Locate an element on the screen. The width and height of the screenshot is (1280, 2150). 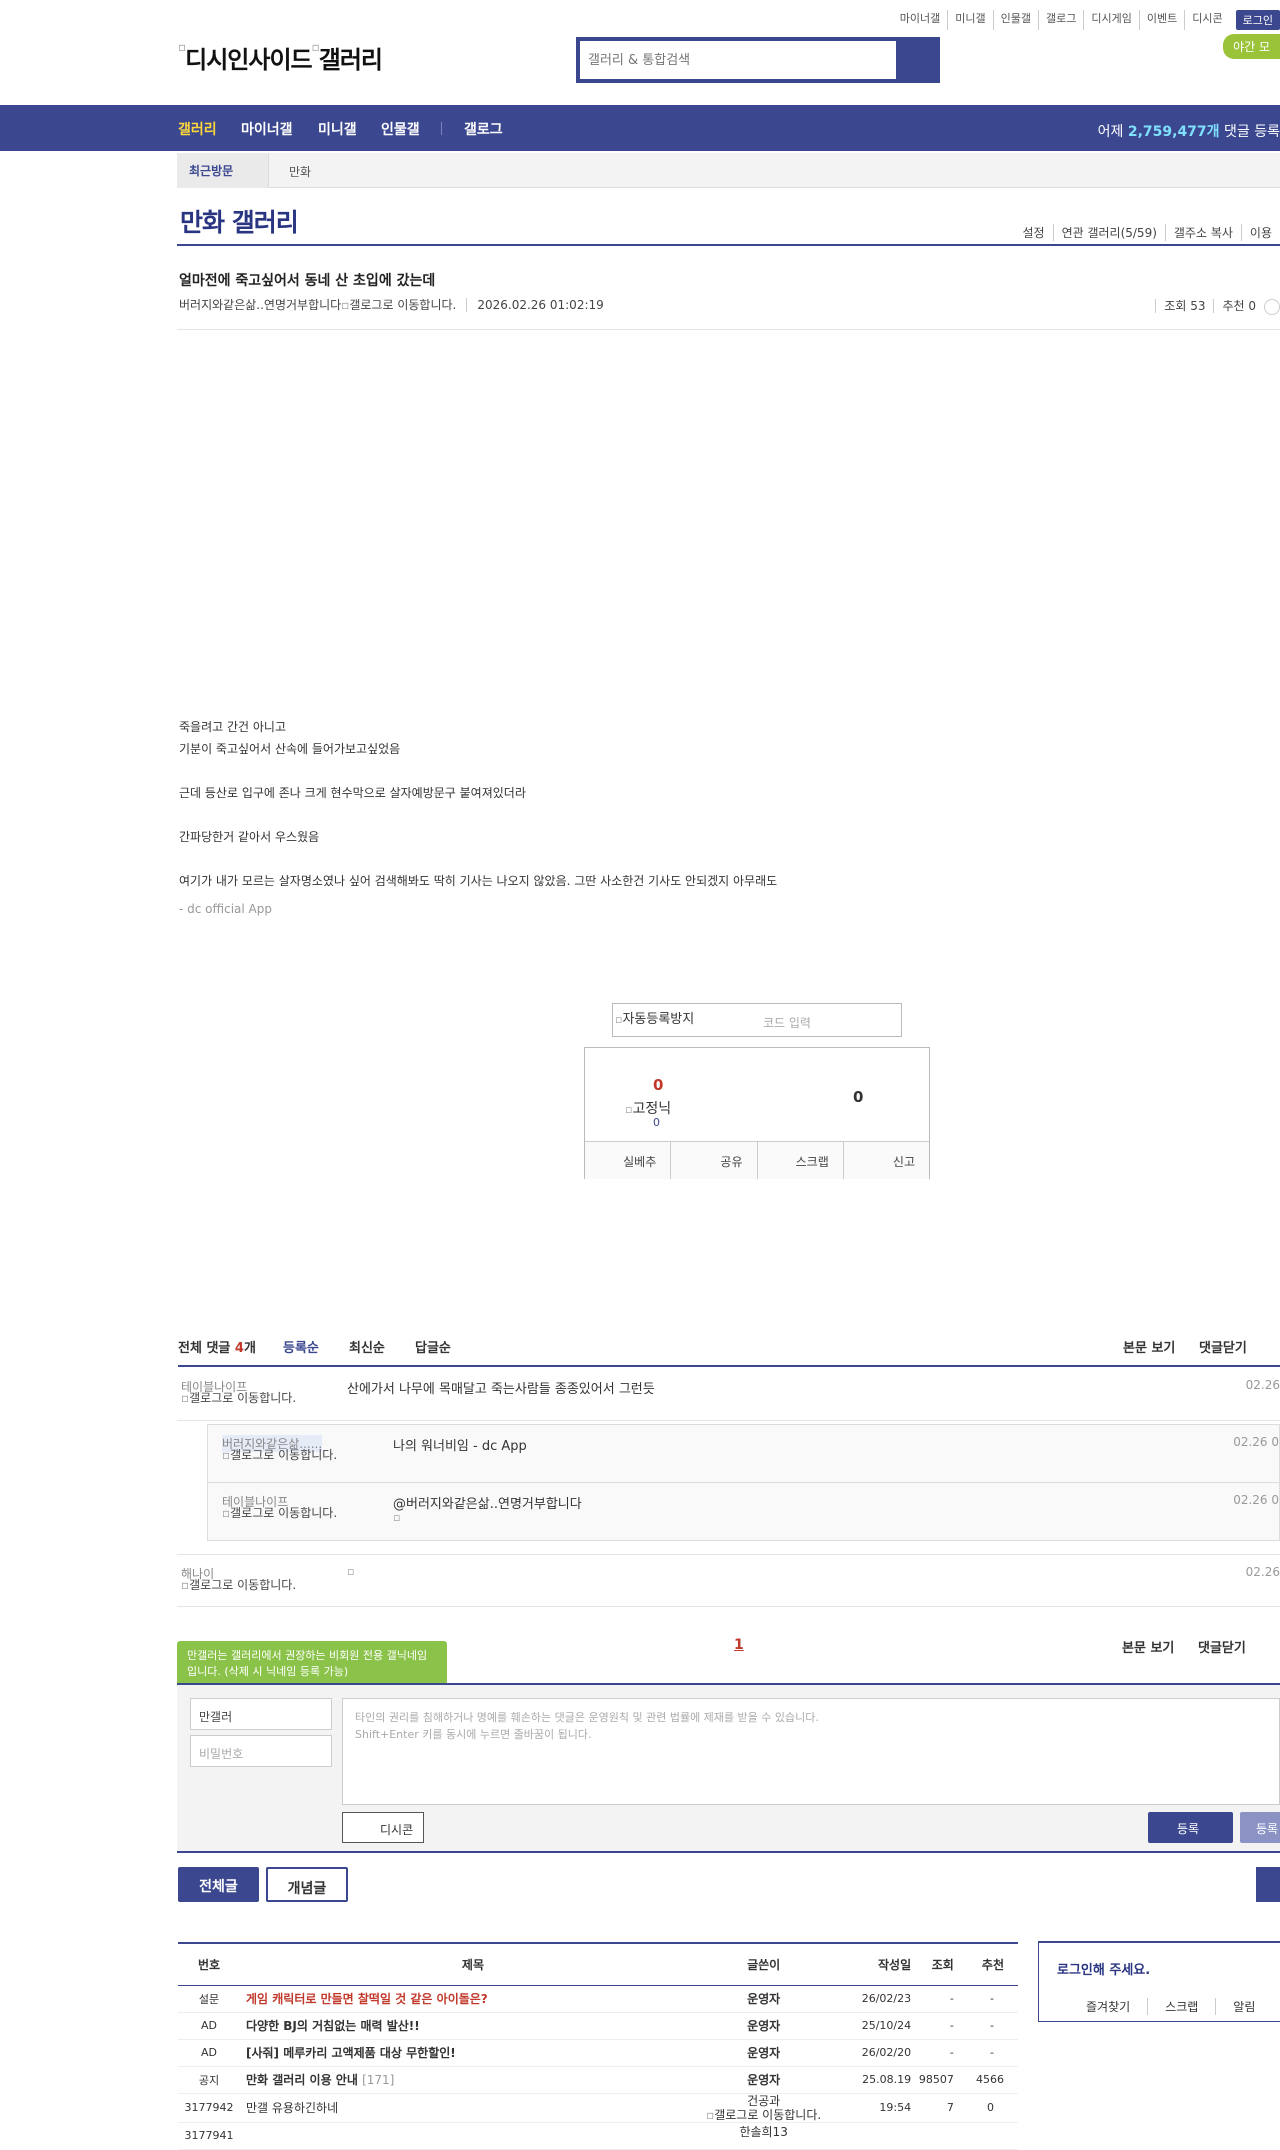
scrap-button: 스크랩 is located at coordinates (799, 1160).